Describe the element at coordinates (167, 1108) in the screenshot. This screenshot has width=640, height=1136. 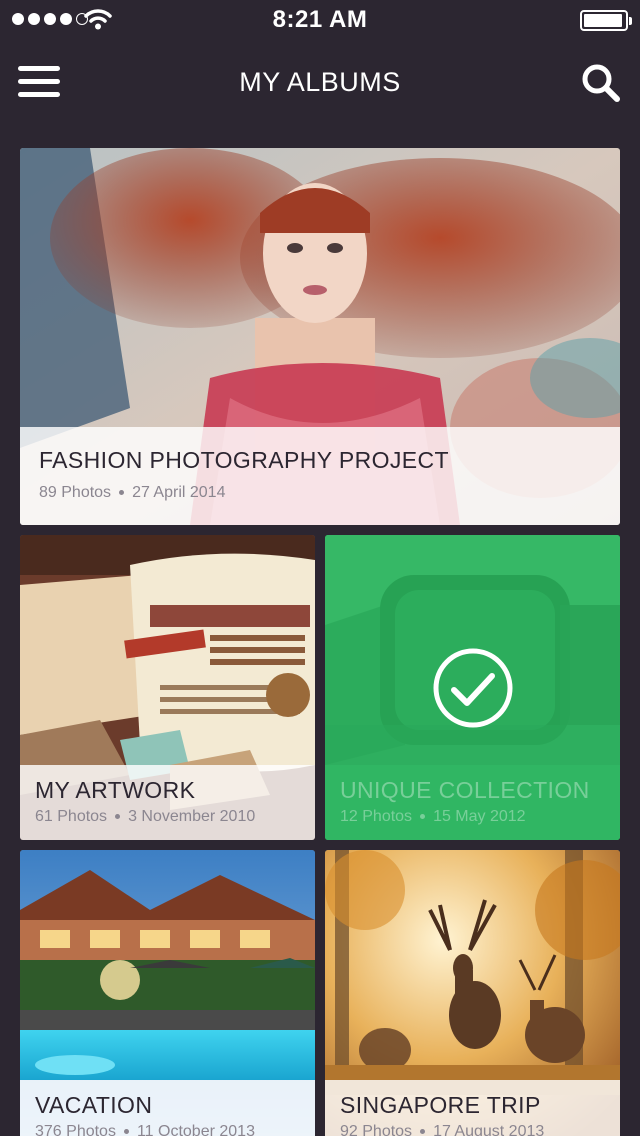
I see `album-caption: VACATION 376 Photos 11 October 2013` at that location.